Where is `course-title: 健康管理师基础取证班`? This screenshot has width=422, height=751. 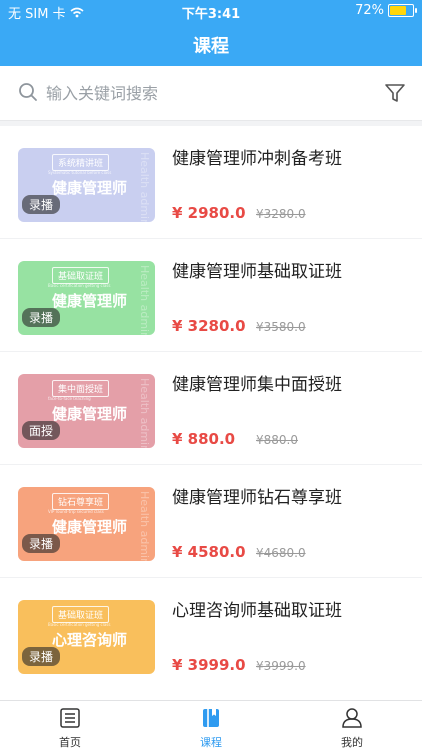 course-title: 健康管理师基础取证班 is located at coordinates (257, 272).